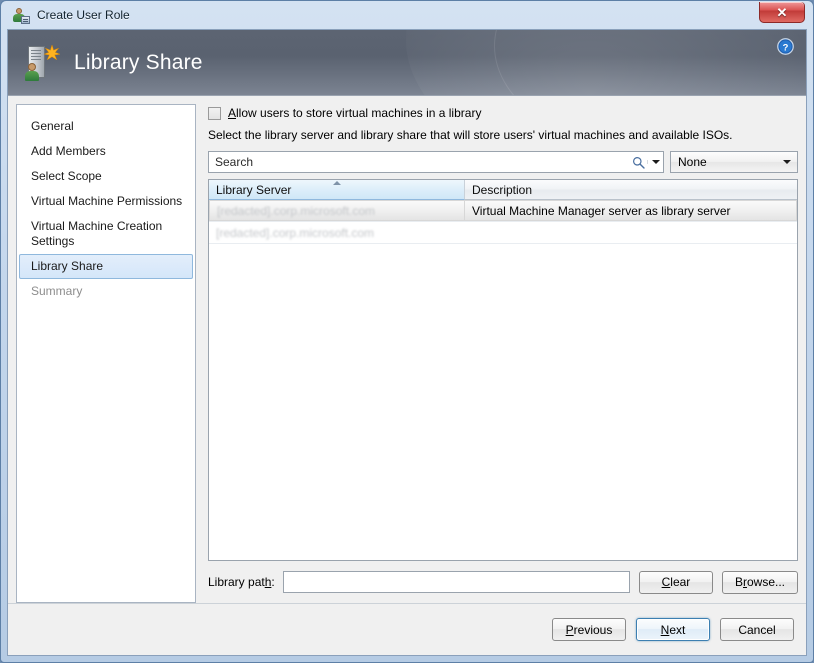  Describe the element at coordinates (407, 629) in the screenshot. I see `dialog-footer: Previous Next Cancel` at that location.